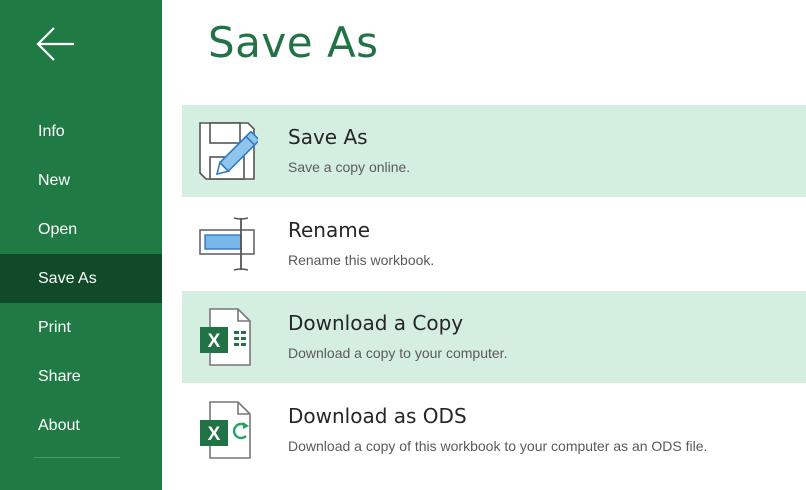  I want to click on option-description: Rename this workbook., so click(361, 260).